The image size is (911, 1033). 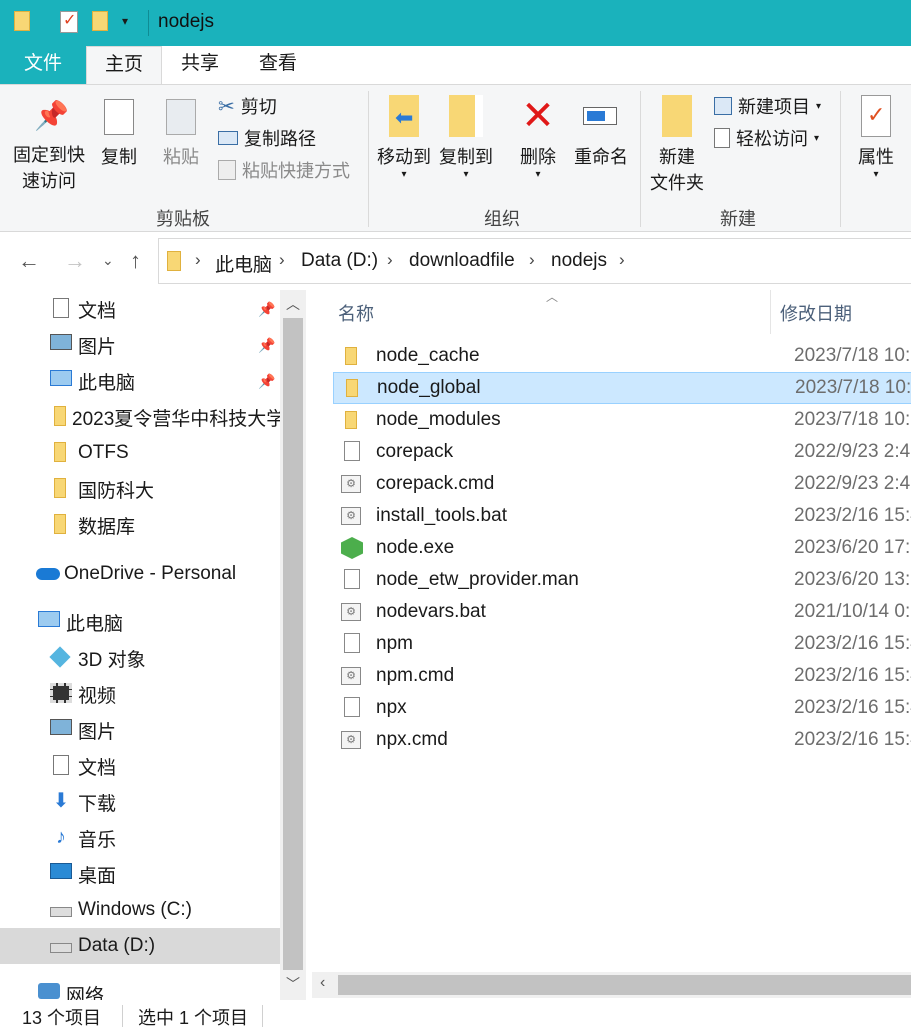 What do you see at coordinates (140, 309) in the screenshot?
I see `nav-quick-item: 文档 📌` at bounding box center [140, 309].